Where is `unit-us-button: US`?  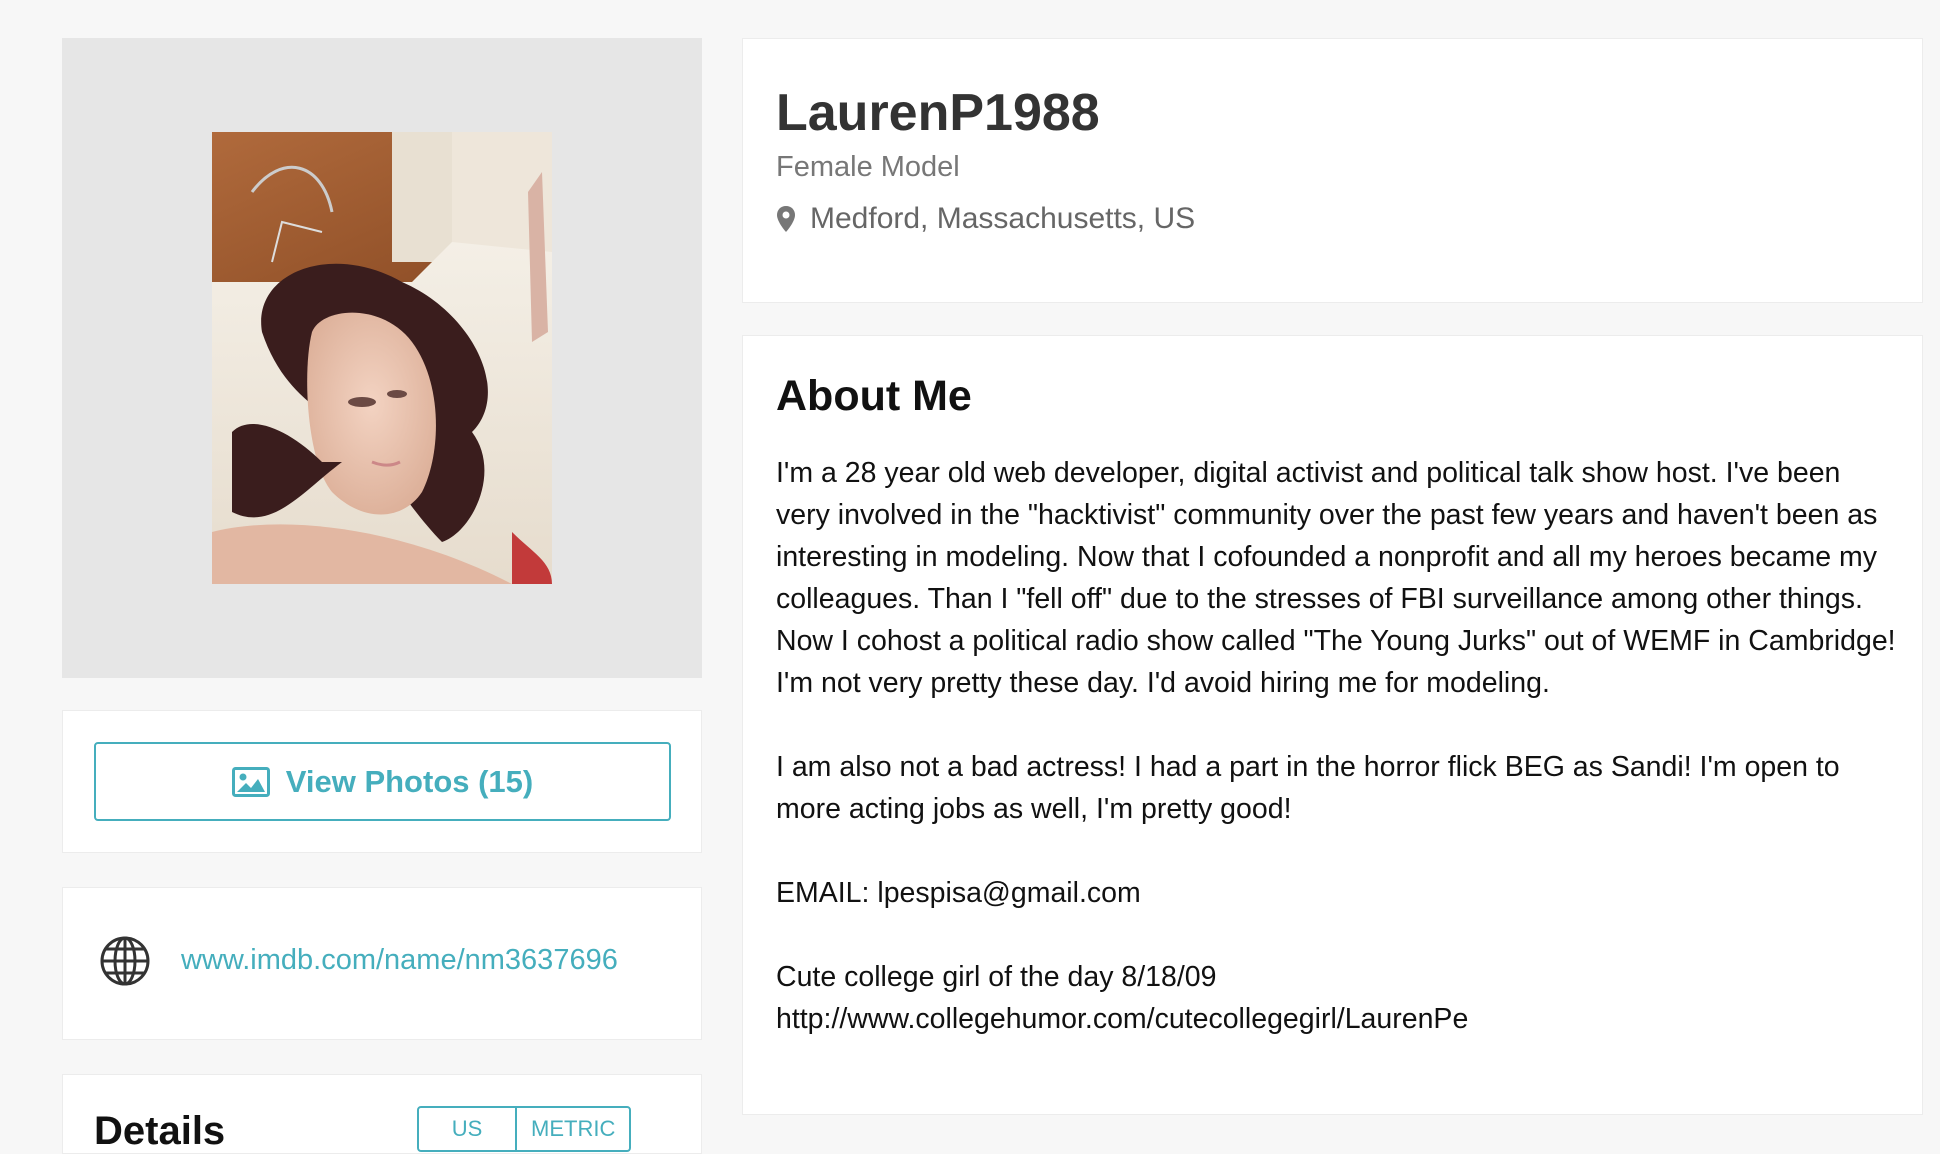
unit-us-button: US is located at coordinates (467, 1129).